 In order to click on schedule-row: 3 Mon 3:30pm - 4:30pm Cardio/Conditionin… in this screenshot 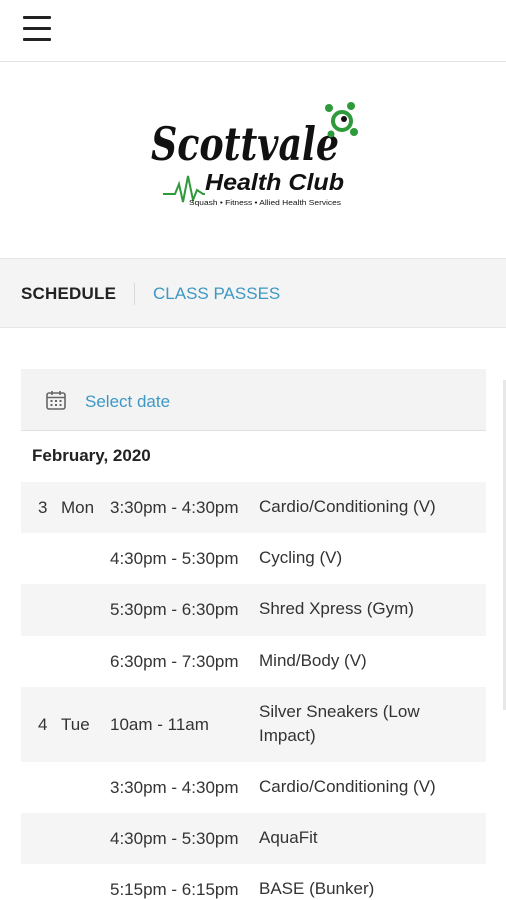, I will do `click(253, 507)`.